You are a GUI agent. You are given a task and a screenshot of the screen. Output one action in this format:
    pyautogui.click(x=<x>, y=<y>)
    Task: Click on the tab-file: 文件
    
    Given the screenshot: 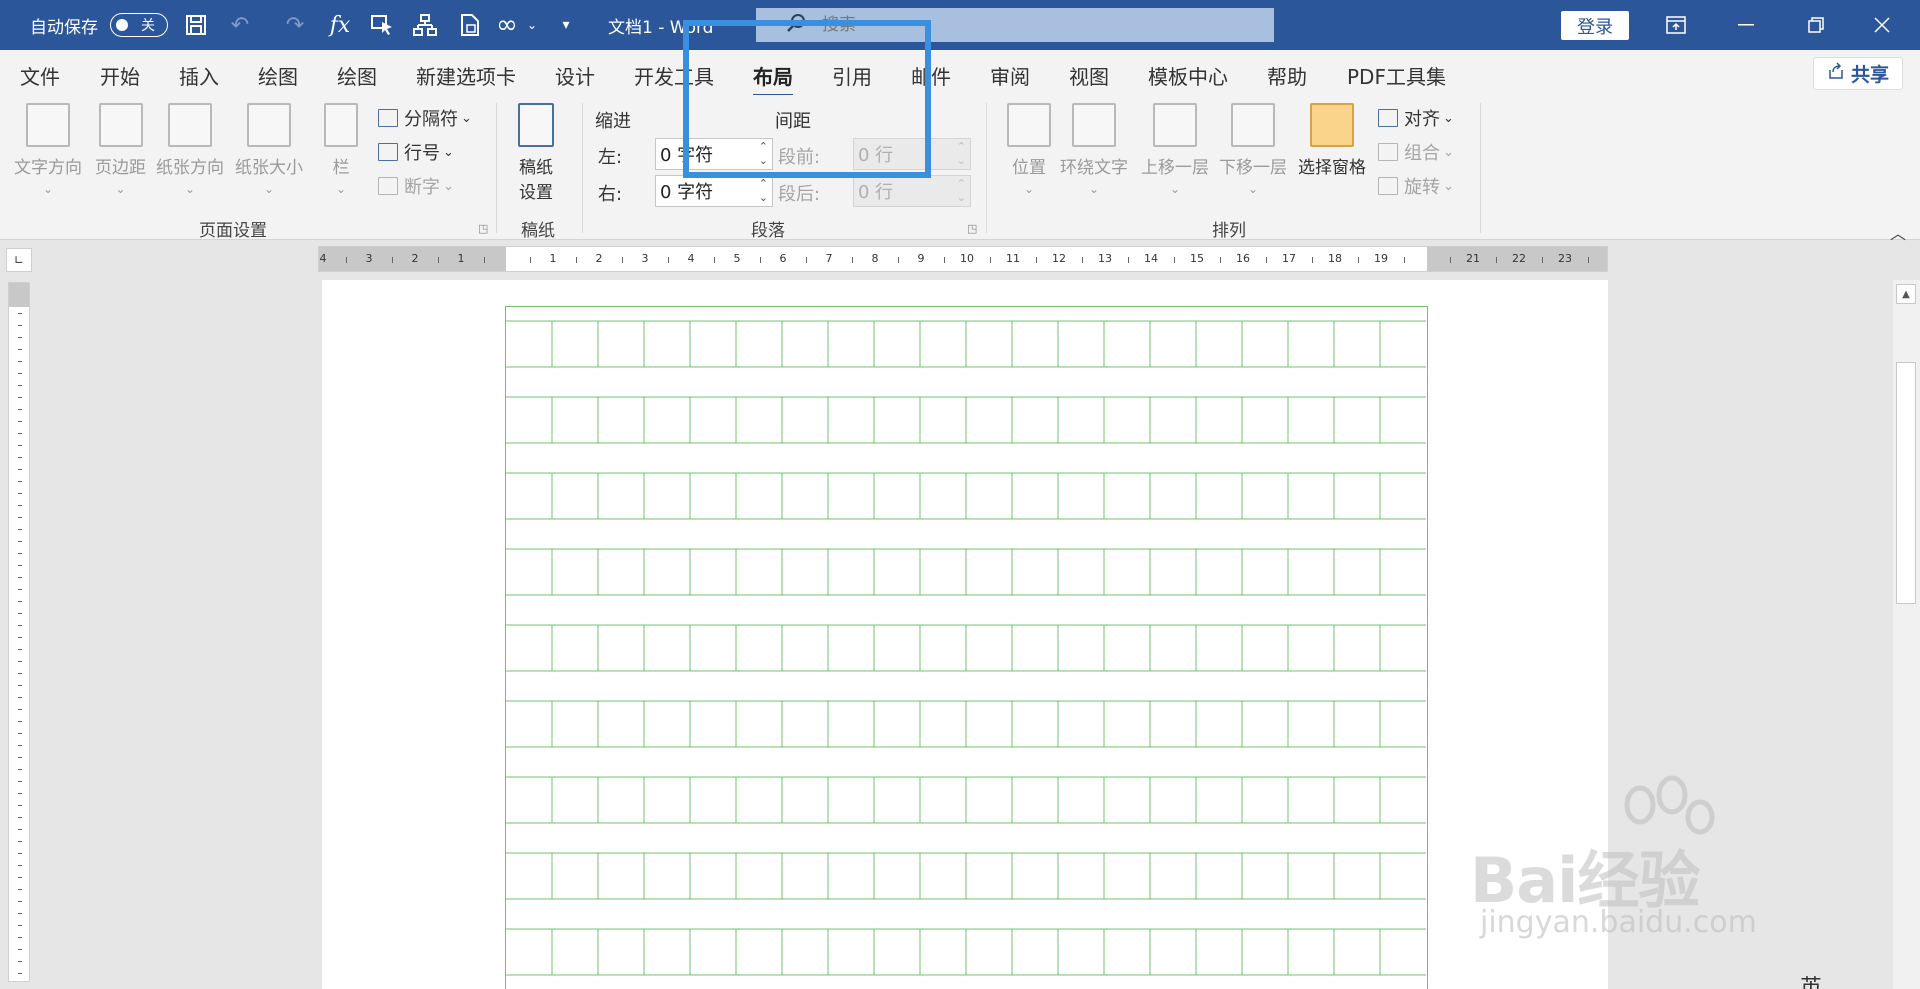 What is the action you would take?
    pyautogui.click(x=40, y=75)
    